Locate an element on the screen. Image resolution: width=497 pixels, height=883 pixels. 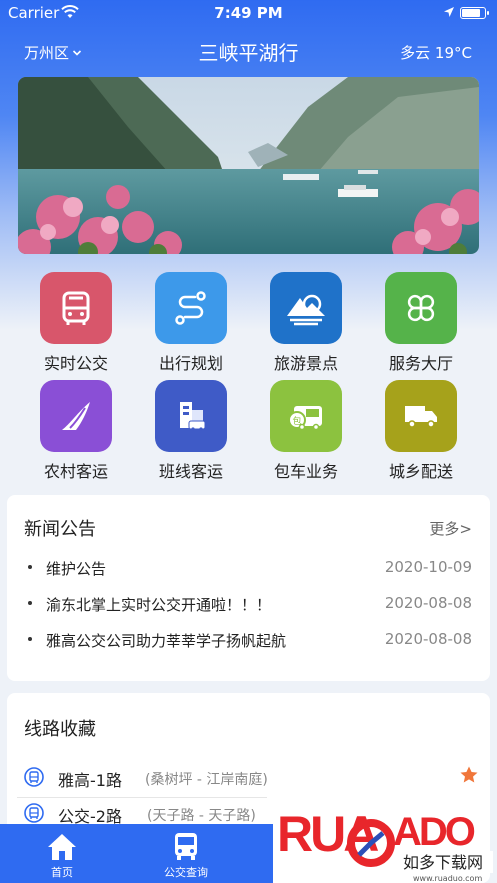
tab-bar: 首页 公交查询 is located at coordinates (136, 853).